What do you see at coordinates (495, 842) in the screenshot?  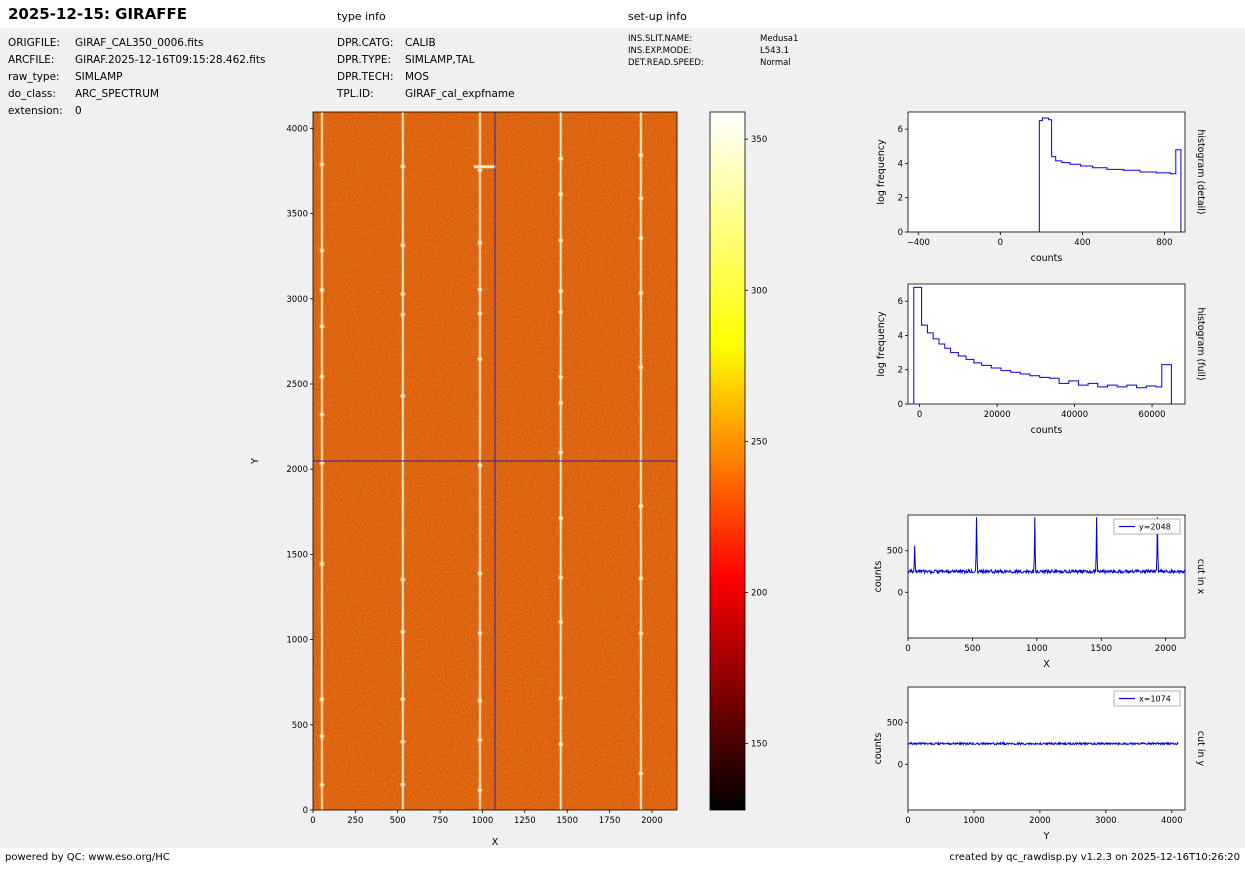 I see `svg-text: X` at bounding box center [495, 842].